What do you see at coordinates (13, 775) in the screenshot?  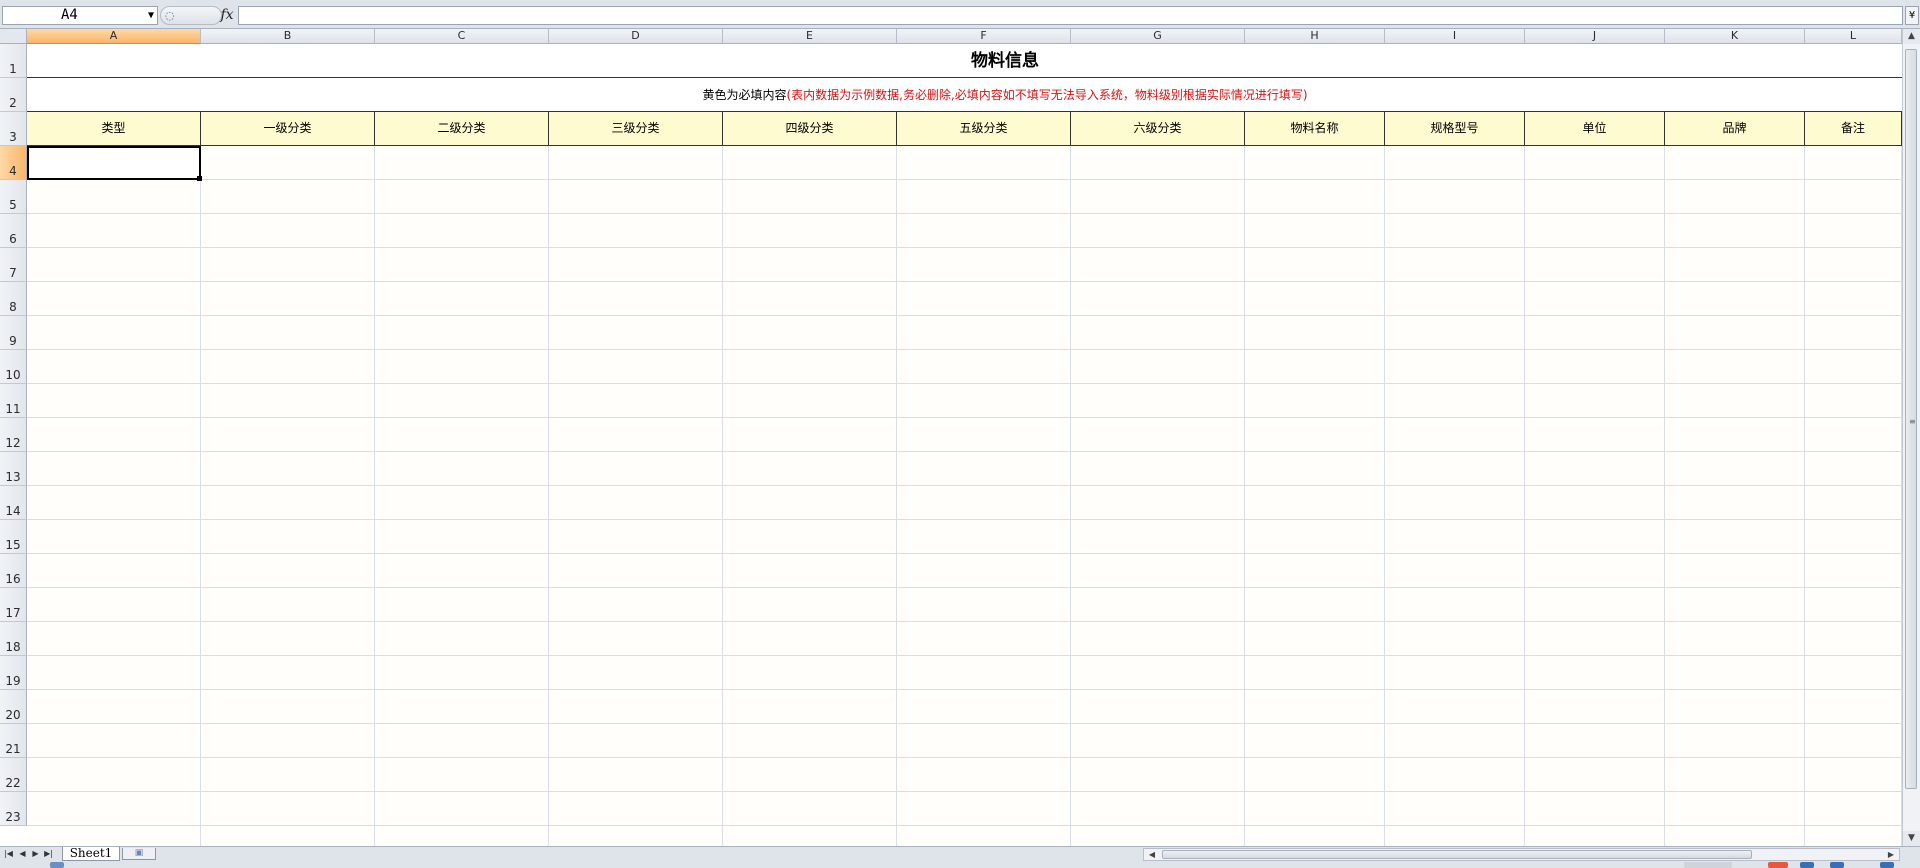 I see `row-header: 22` at bounding box center [13, 775].